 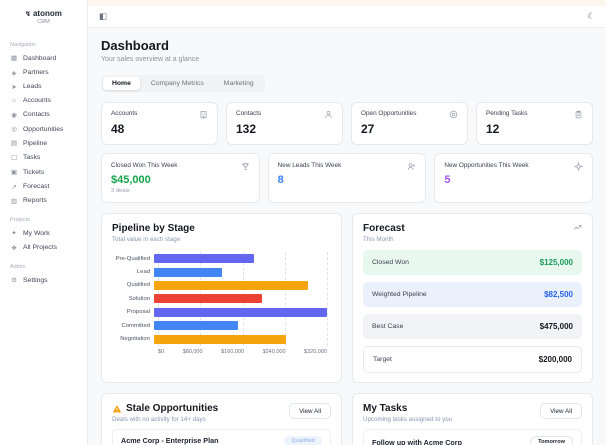 I want to click on user-plus-icon, so click(x=411, y=166).